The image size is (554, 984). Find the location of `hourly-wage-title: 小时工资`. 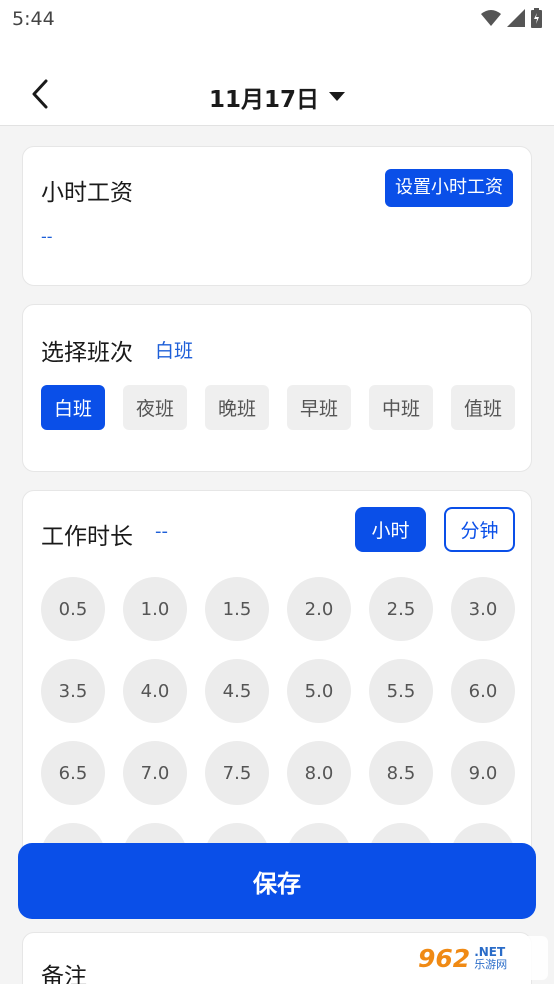

hourly-wage-title: 小时工资 is located at coordinates (87, 193).